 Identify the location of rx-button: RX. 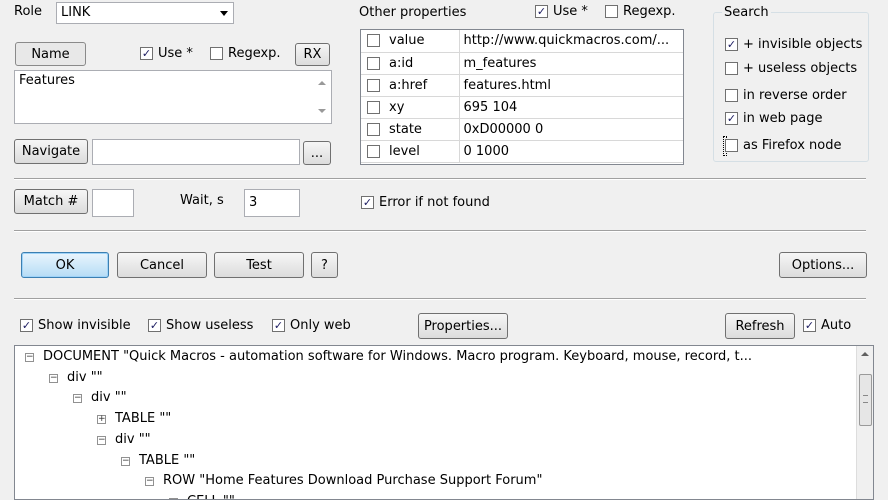
(312, 54).